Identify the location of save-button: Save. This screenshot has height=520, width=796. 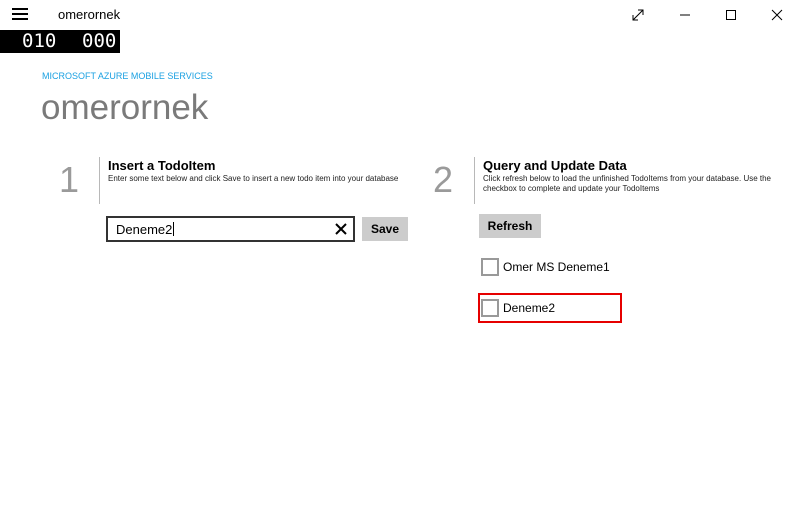
(385, 229).